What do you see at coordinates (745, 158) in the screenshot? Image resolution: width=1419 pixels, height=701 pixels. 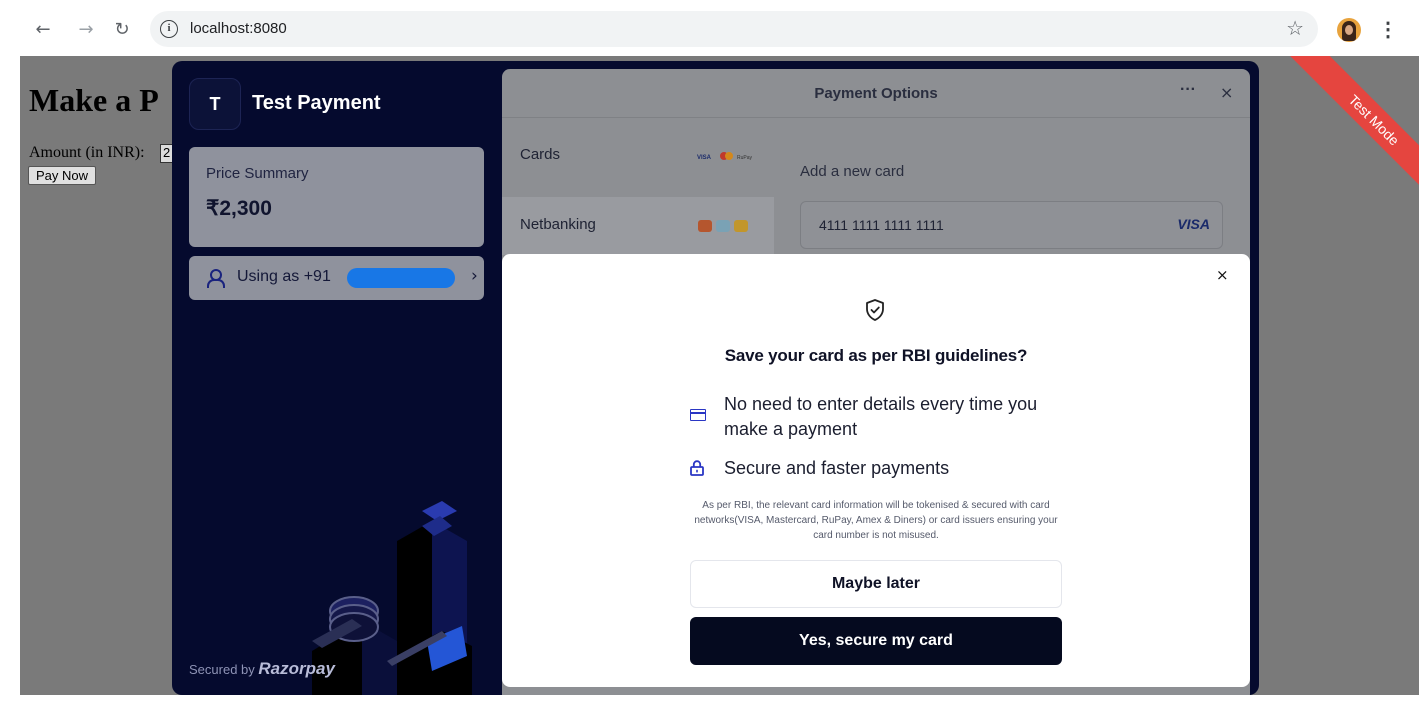 I see `svg-text: RuPay` at bounding box center [745, 158].